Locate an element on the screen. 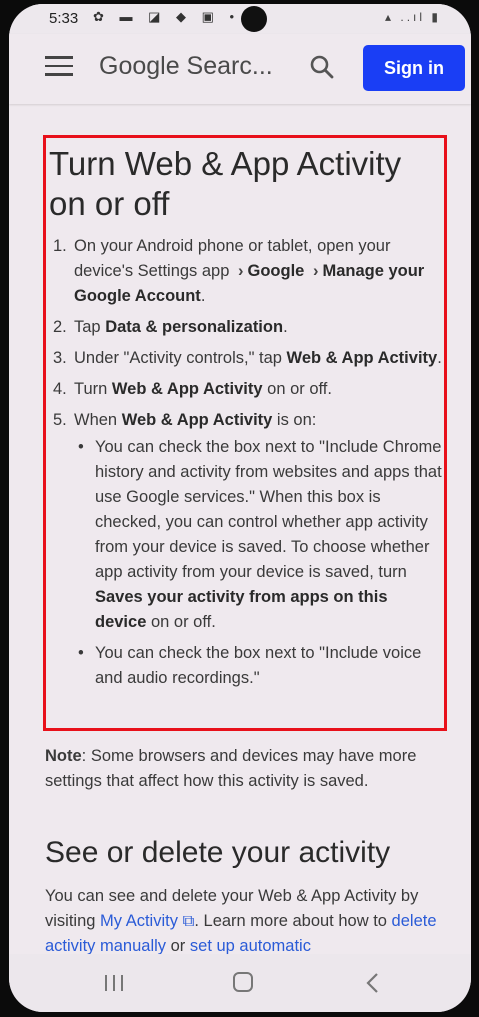 The image size is (479, 1017). my-activity-link: My Activity is located at coordinates (139, 921).